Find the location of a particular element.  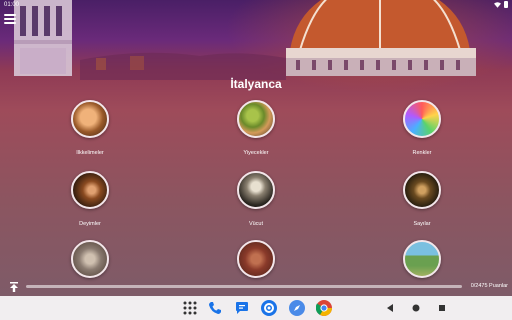

category-item: Ilkkelimeler is located at coordinates (90, 128).